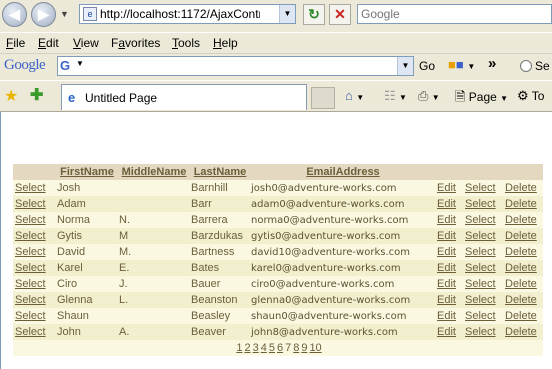 The image size is (552, 369). I want to click on header-firstname: FirstName, so click(86, 172).